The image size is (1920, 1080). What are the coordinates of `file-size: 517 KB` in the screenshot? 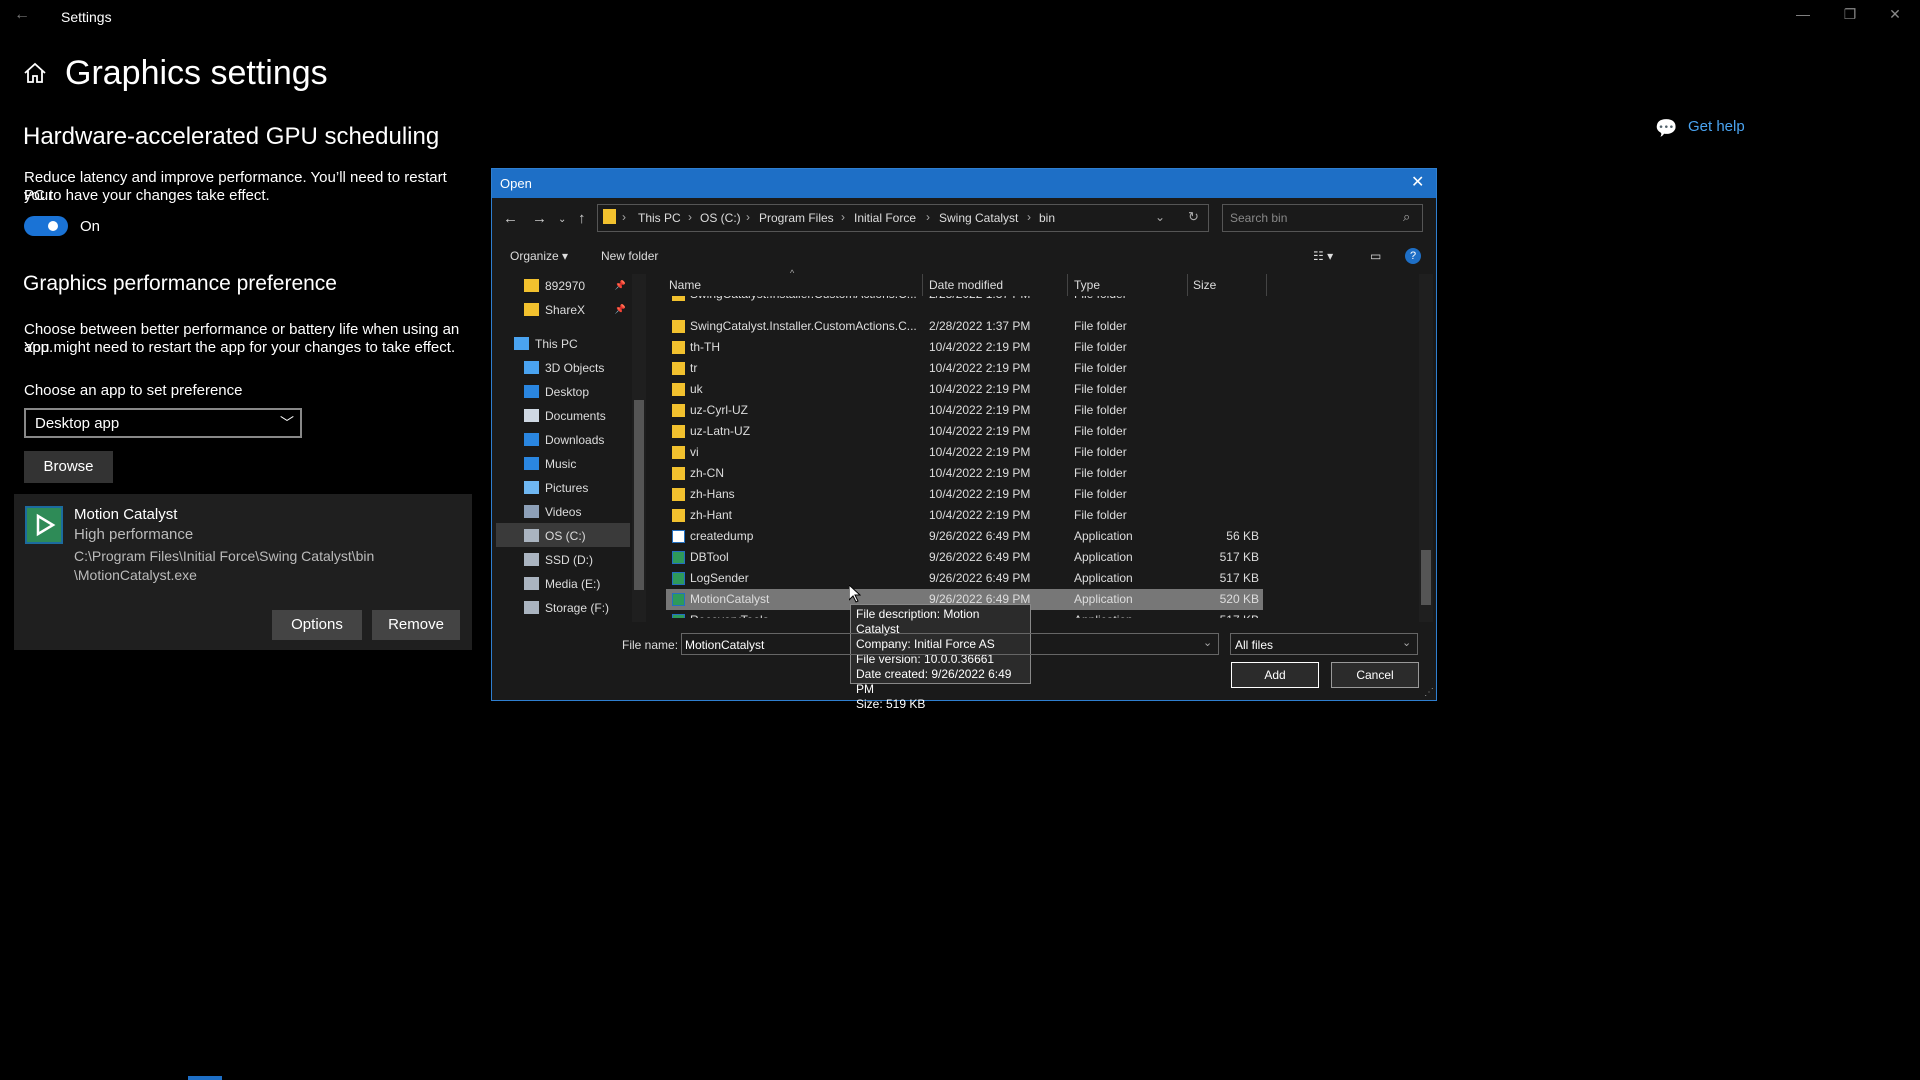 It's located at (1239, 578).